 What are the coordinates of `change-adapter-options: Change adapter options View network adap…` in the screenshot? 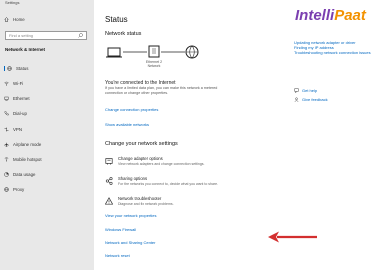 It's located at (171, 161).